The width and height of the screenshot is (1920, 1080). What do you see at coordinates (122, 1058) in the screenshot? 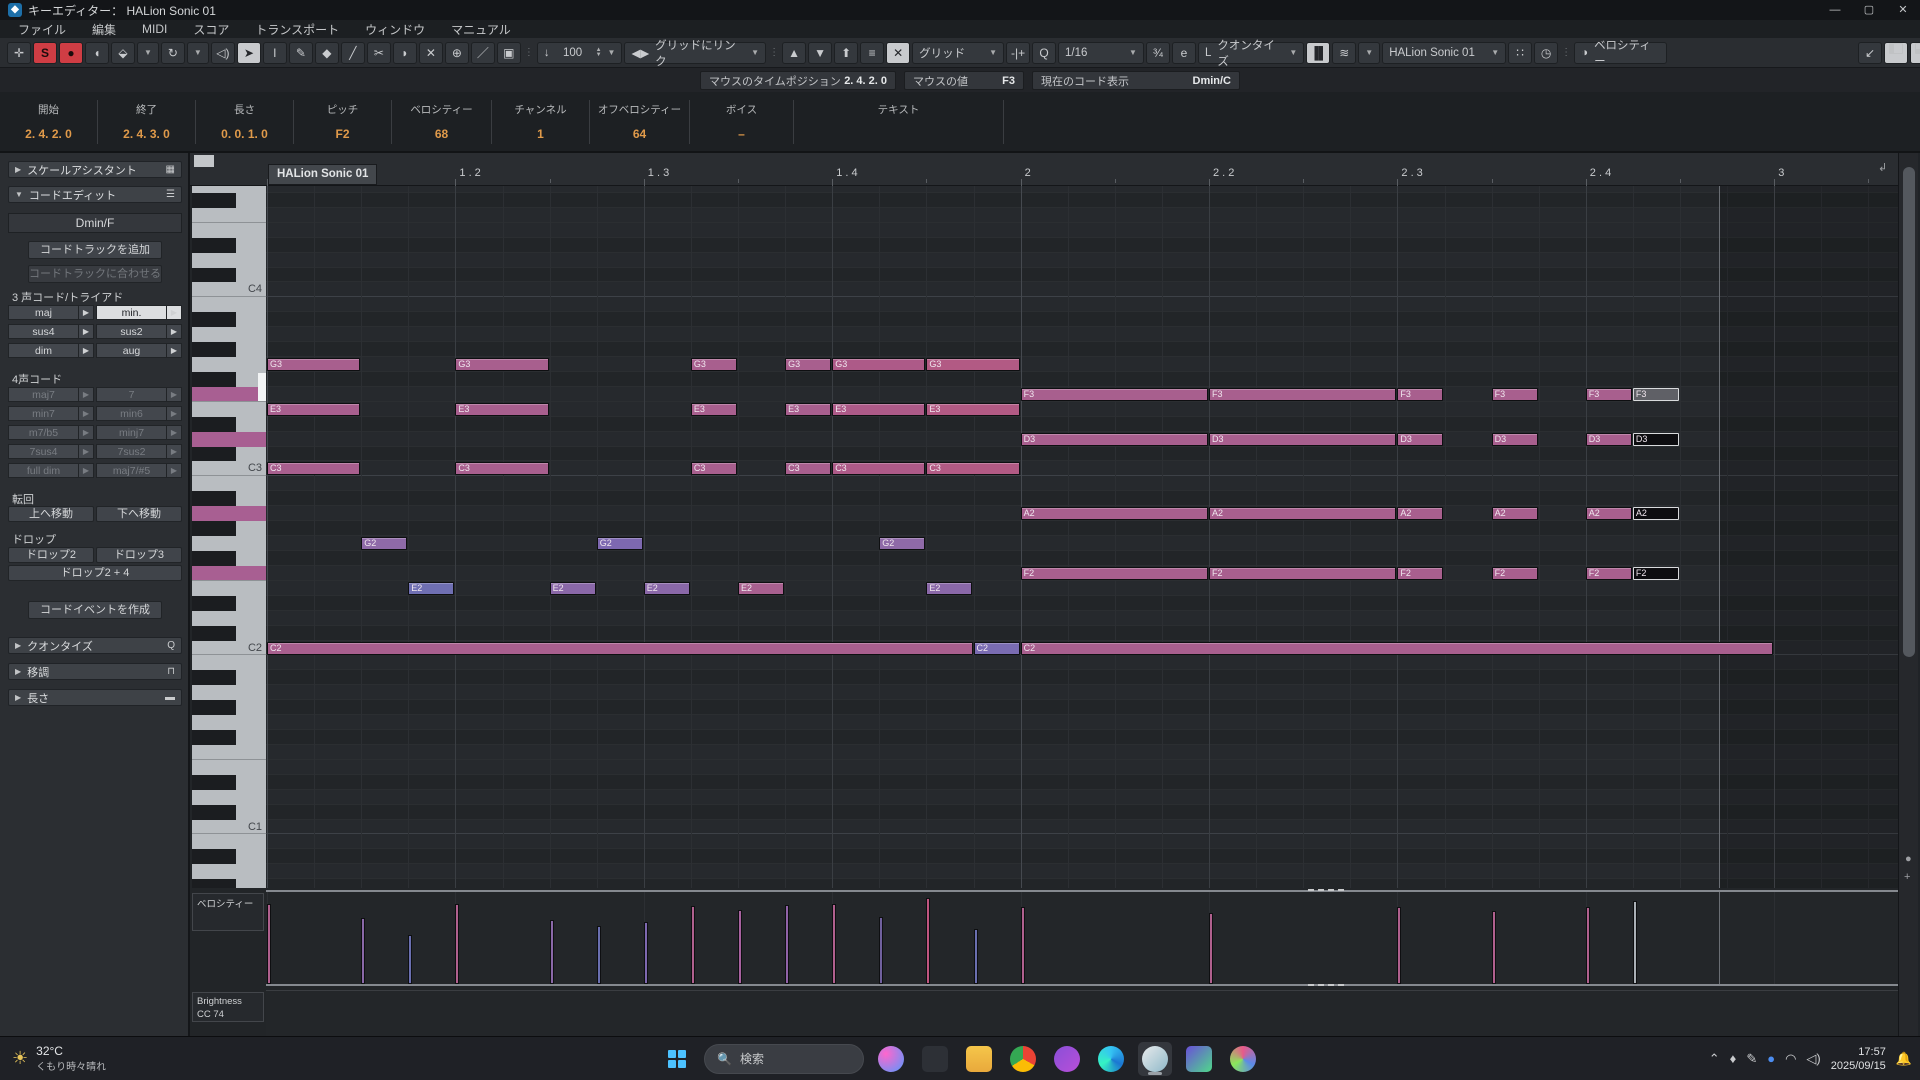
I see `weather-widget: ☀ 32°C くもり時々晴れ` at bounding box center [122, 1058].